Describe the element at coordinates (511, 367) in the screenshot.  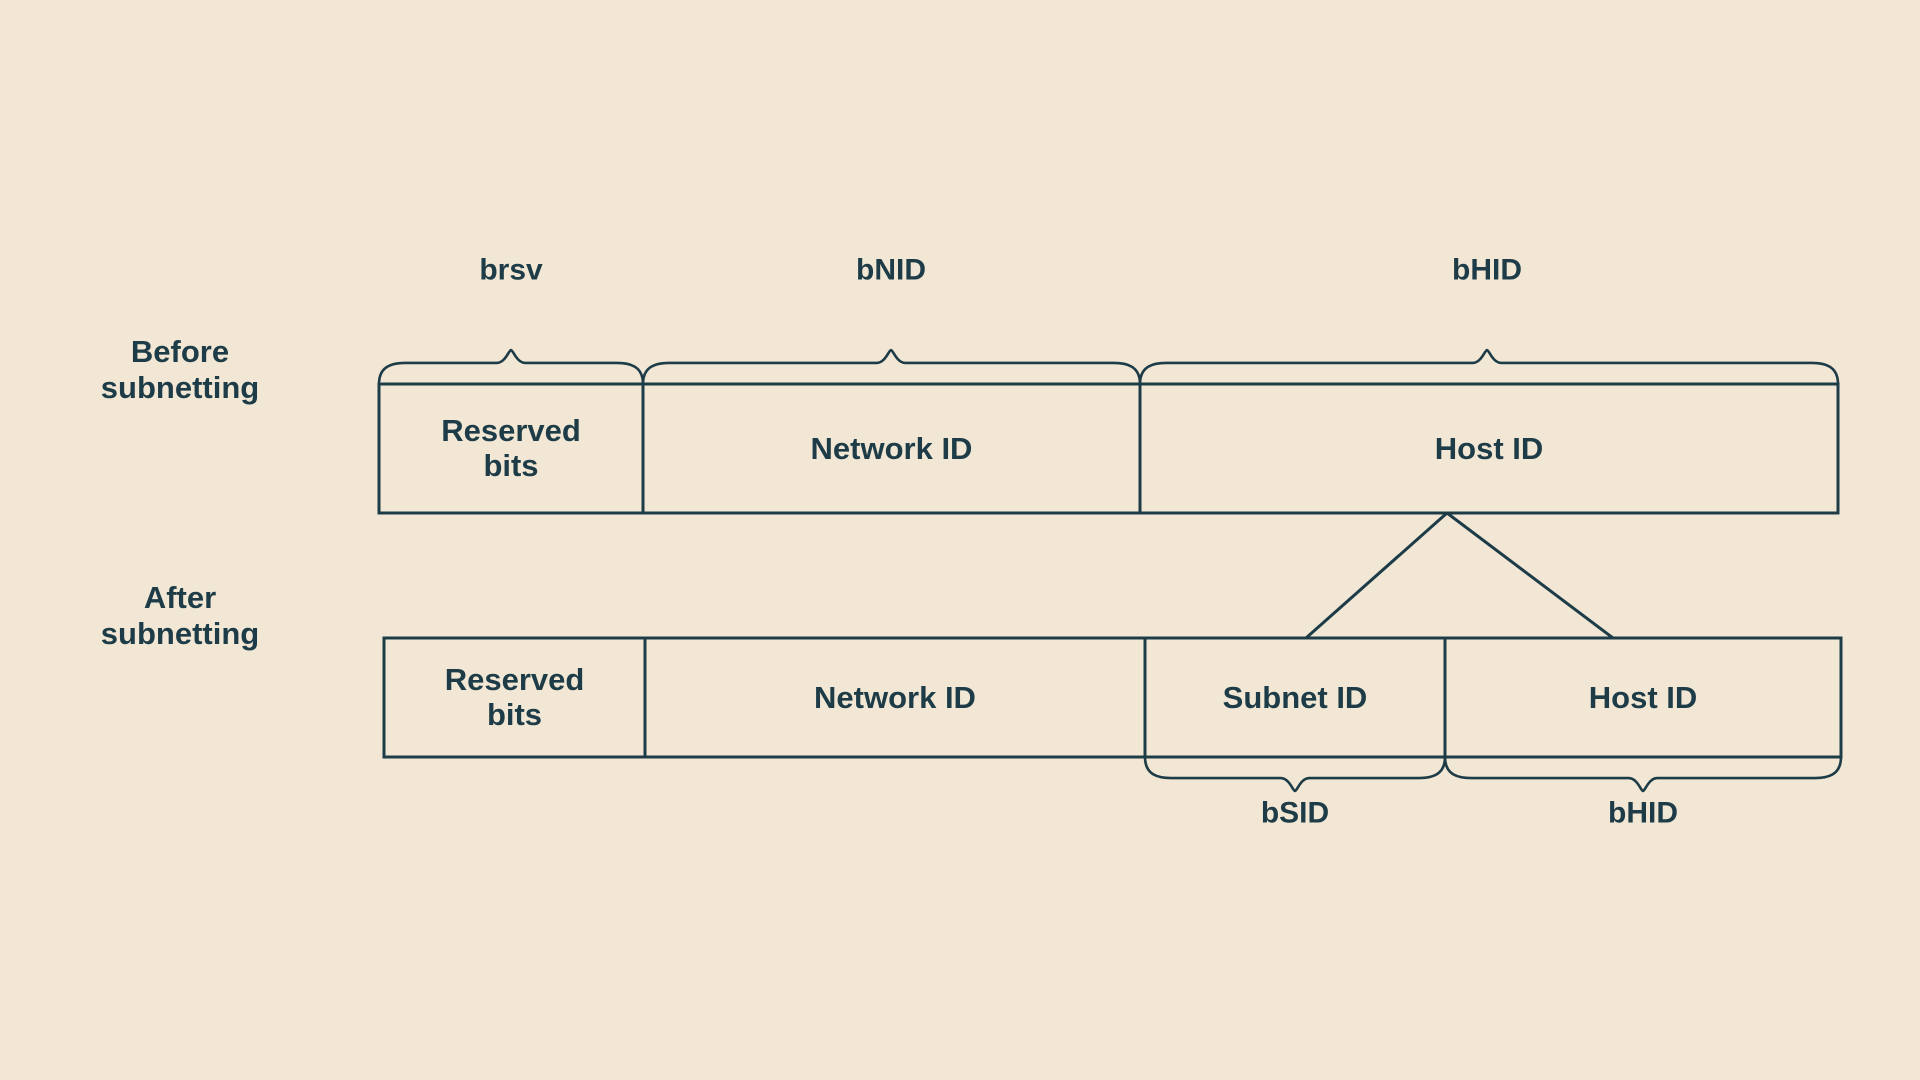
I see `brace-before-brsv` at that location.